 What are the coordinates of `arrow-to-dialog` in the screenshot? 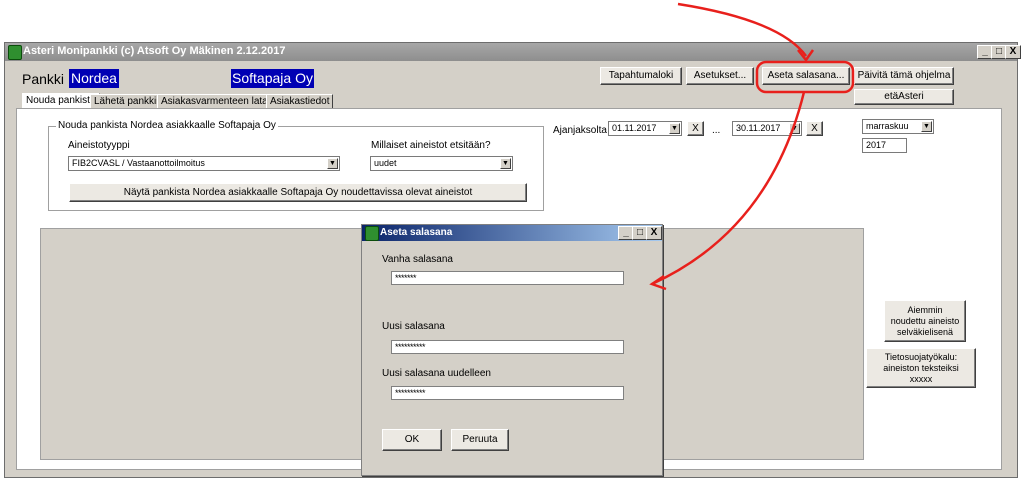 It's located at (728, 188).